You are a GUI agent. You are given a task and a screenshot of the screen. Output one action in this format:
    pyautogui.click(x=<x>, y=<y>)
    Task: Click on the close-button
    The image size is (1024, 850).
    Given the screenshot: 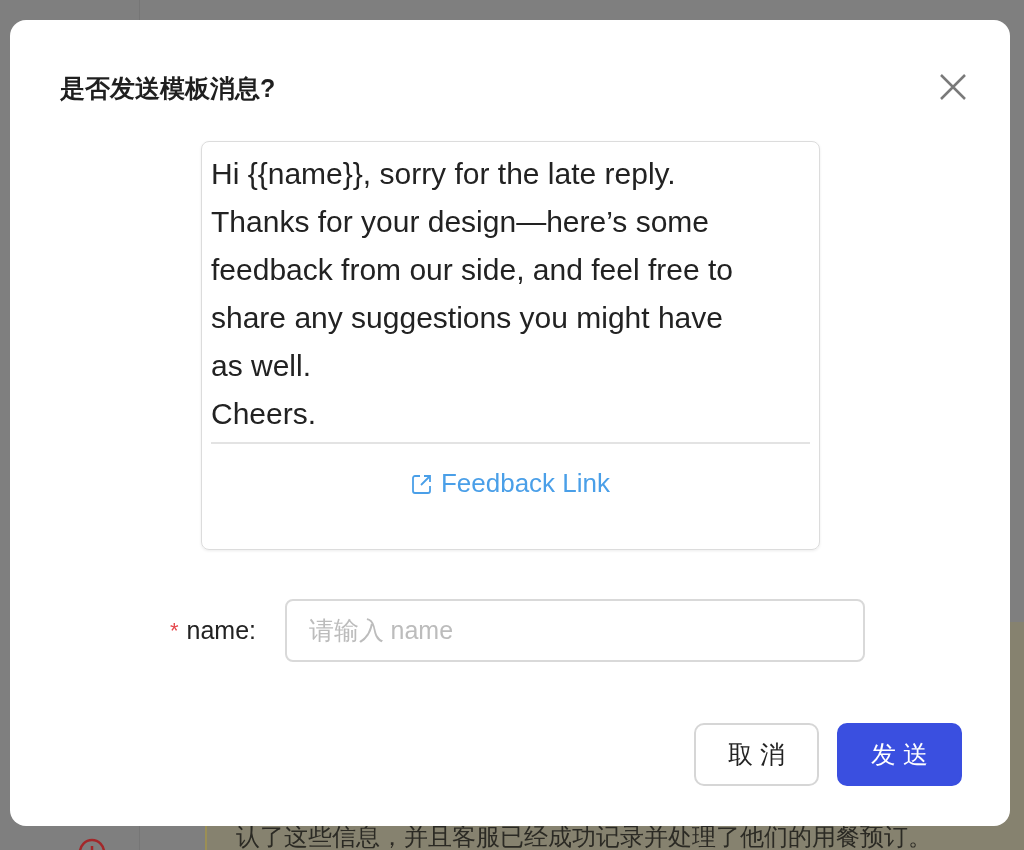 What is the action you would take?
    pyautogui.click(x=953, y=87)
    